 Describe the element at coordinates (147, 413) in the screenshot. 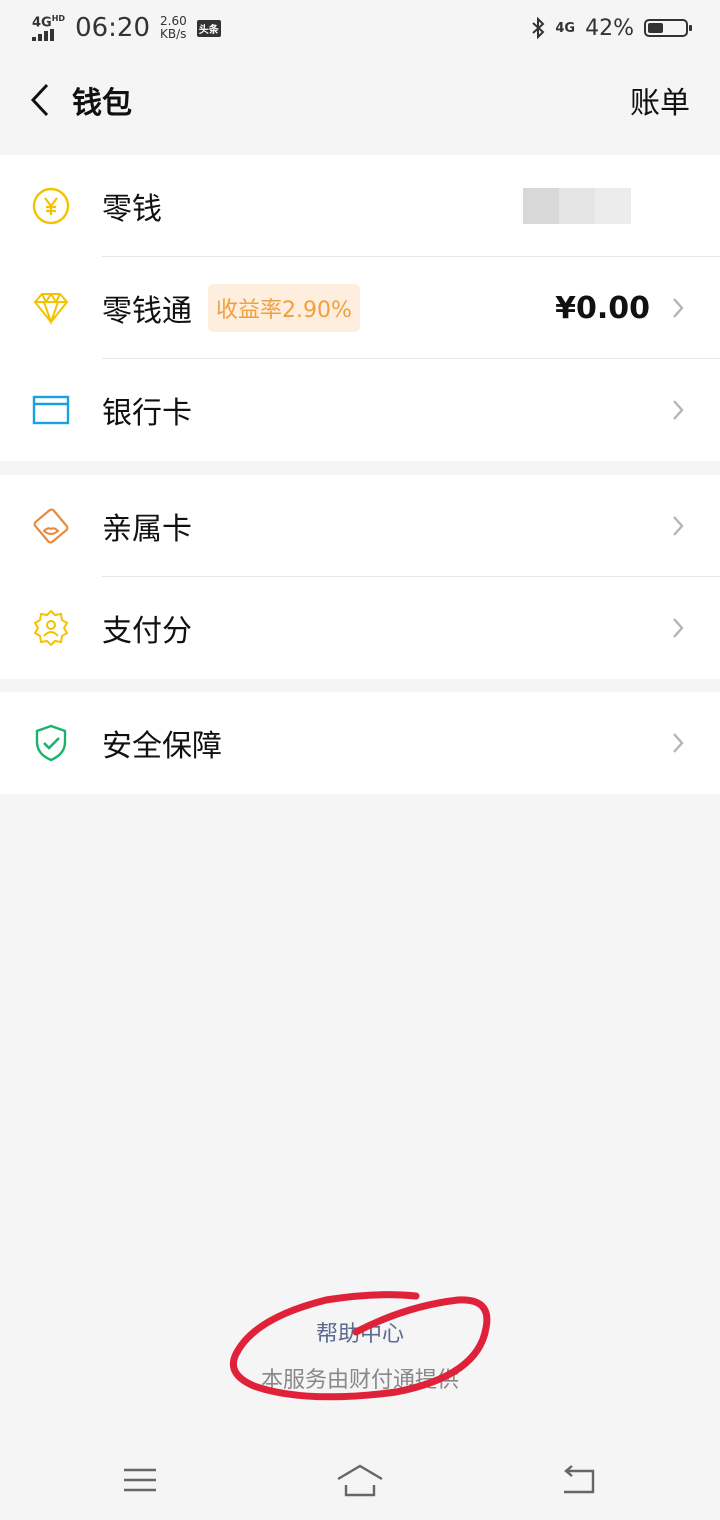

I see `row-label: 银行卡` at that location.